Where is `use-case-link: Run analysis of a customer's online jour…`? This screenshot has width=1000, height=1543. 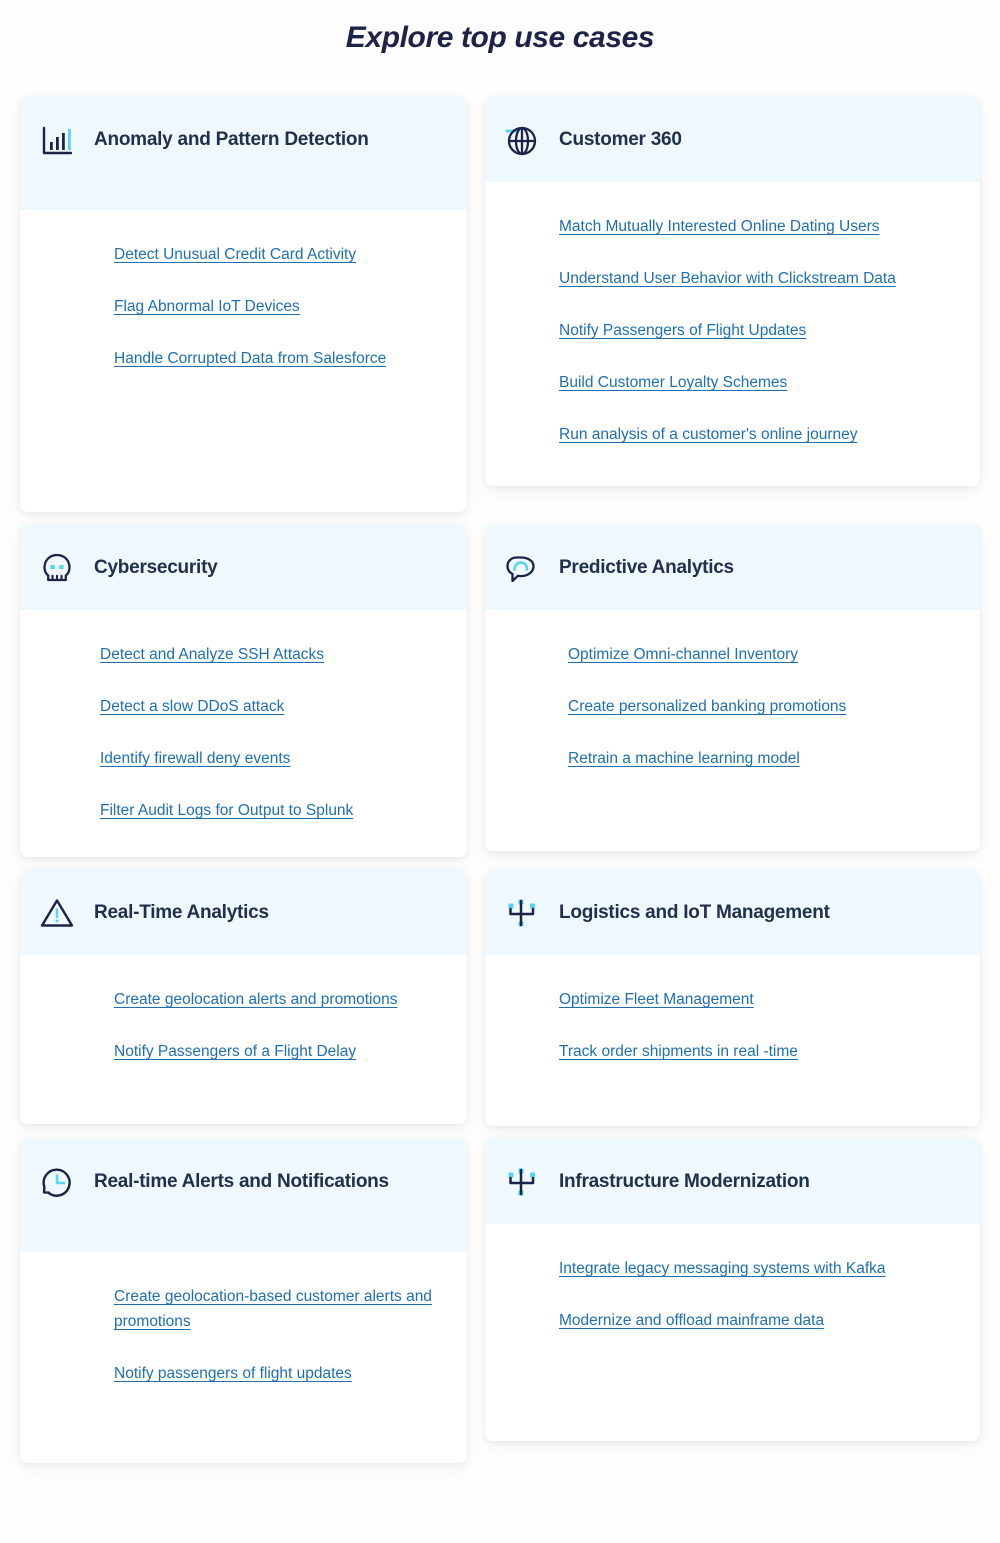
use-case-link: Run analysis of a customer's online jour… is located at coordinates (708, 434).